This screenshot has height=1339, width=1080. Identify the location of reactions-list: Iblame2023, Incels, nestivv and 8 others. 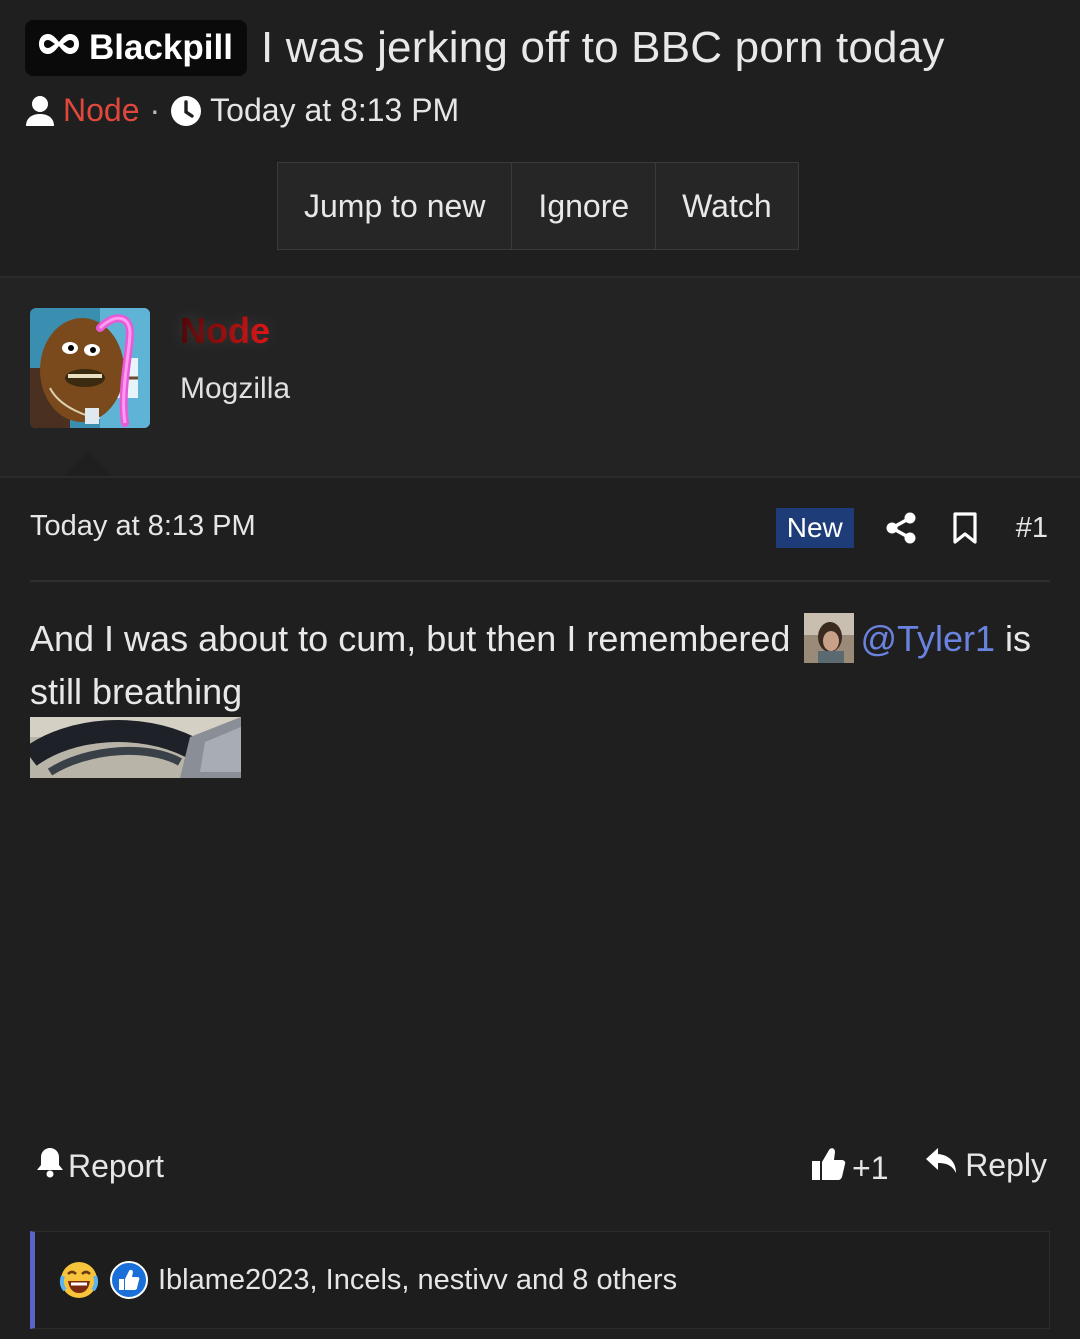
(418, 1279).